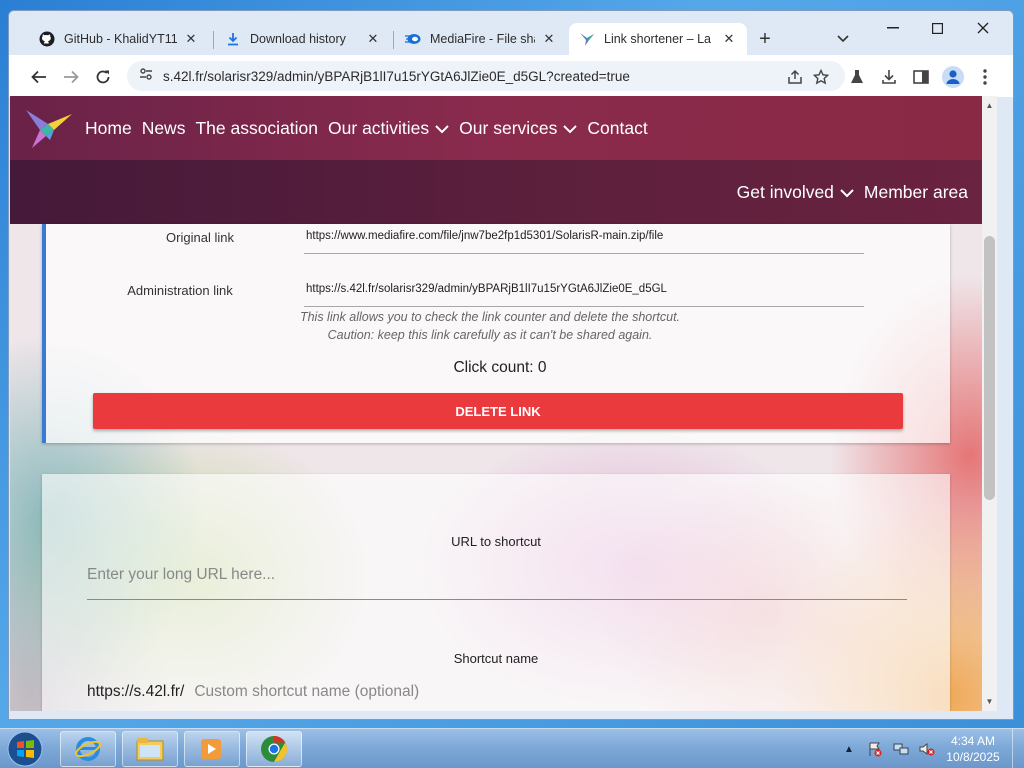 Image resolution: width=1024 pixels, height=768 pixels. I want to click on mediafire-icon, so click(413, 39).